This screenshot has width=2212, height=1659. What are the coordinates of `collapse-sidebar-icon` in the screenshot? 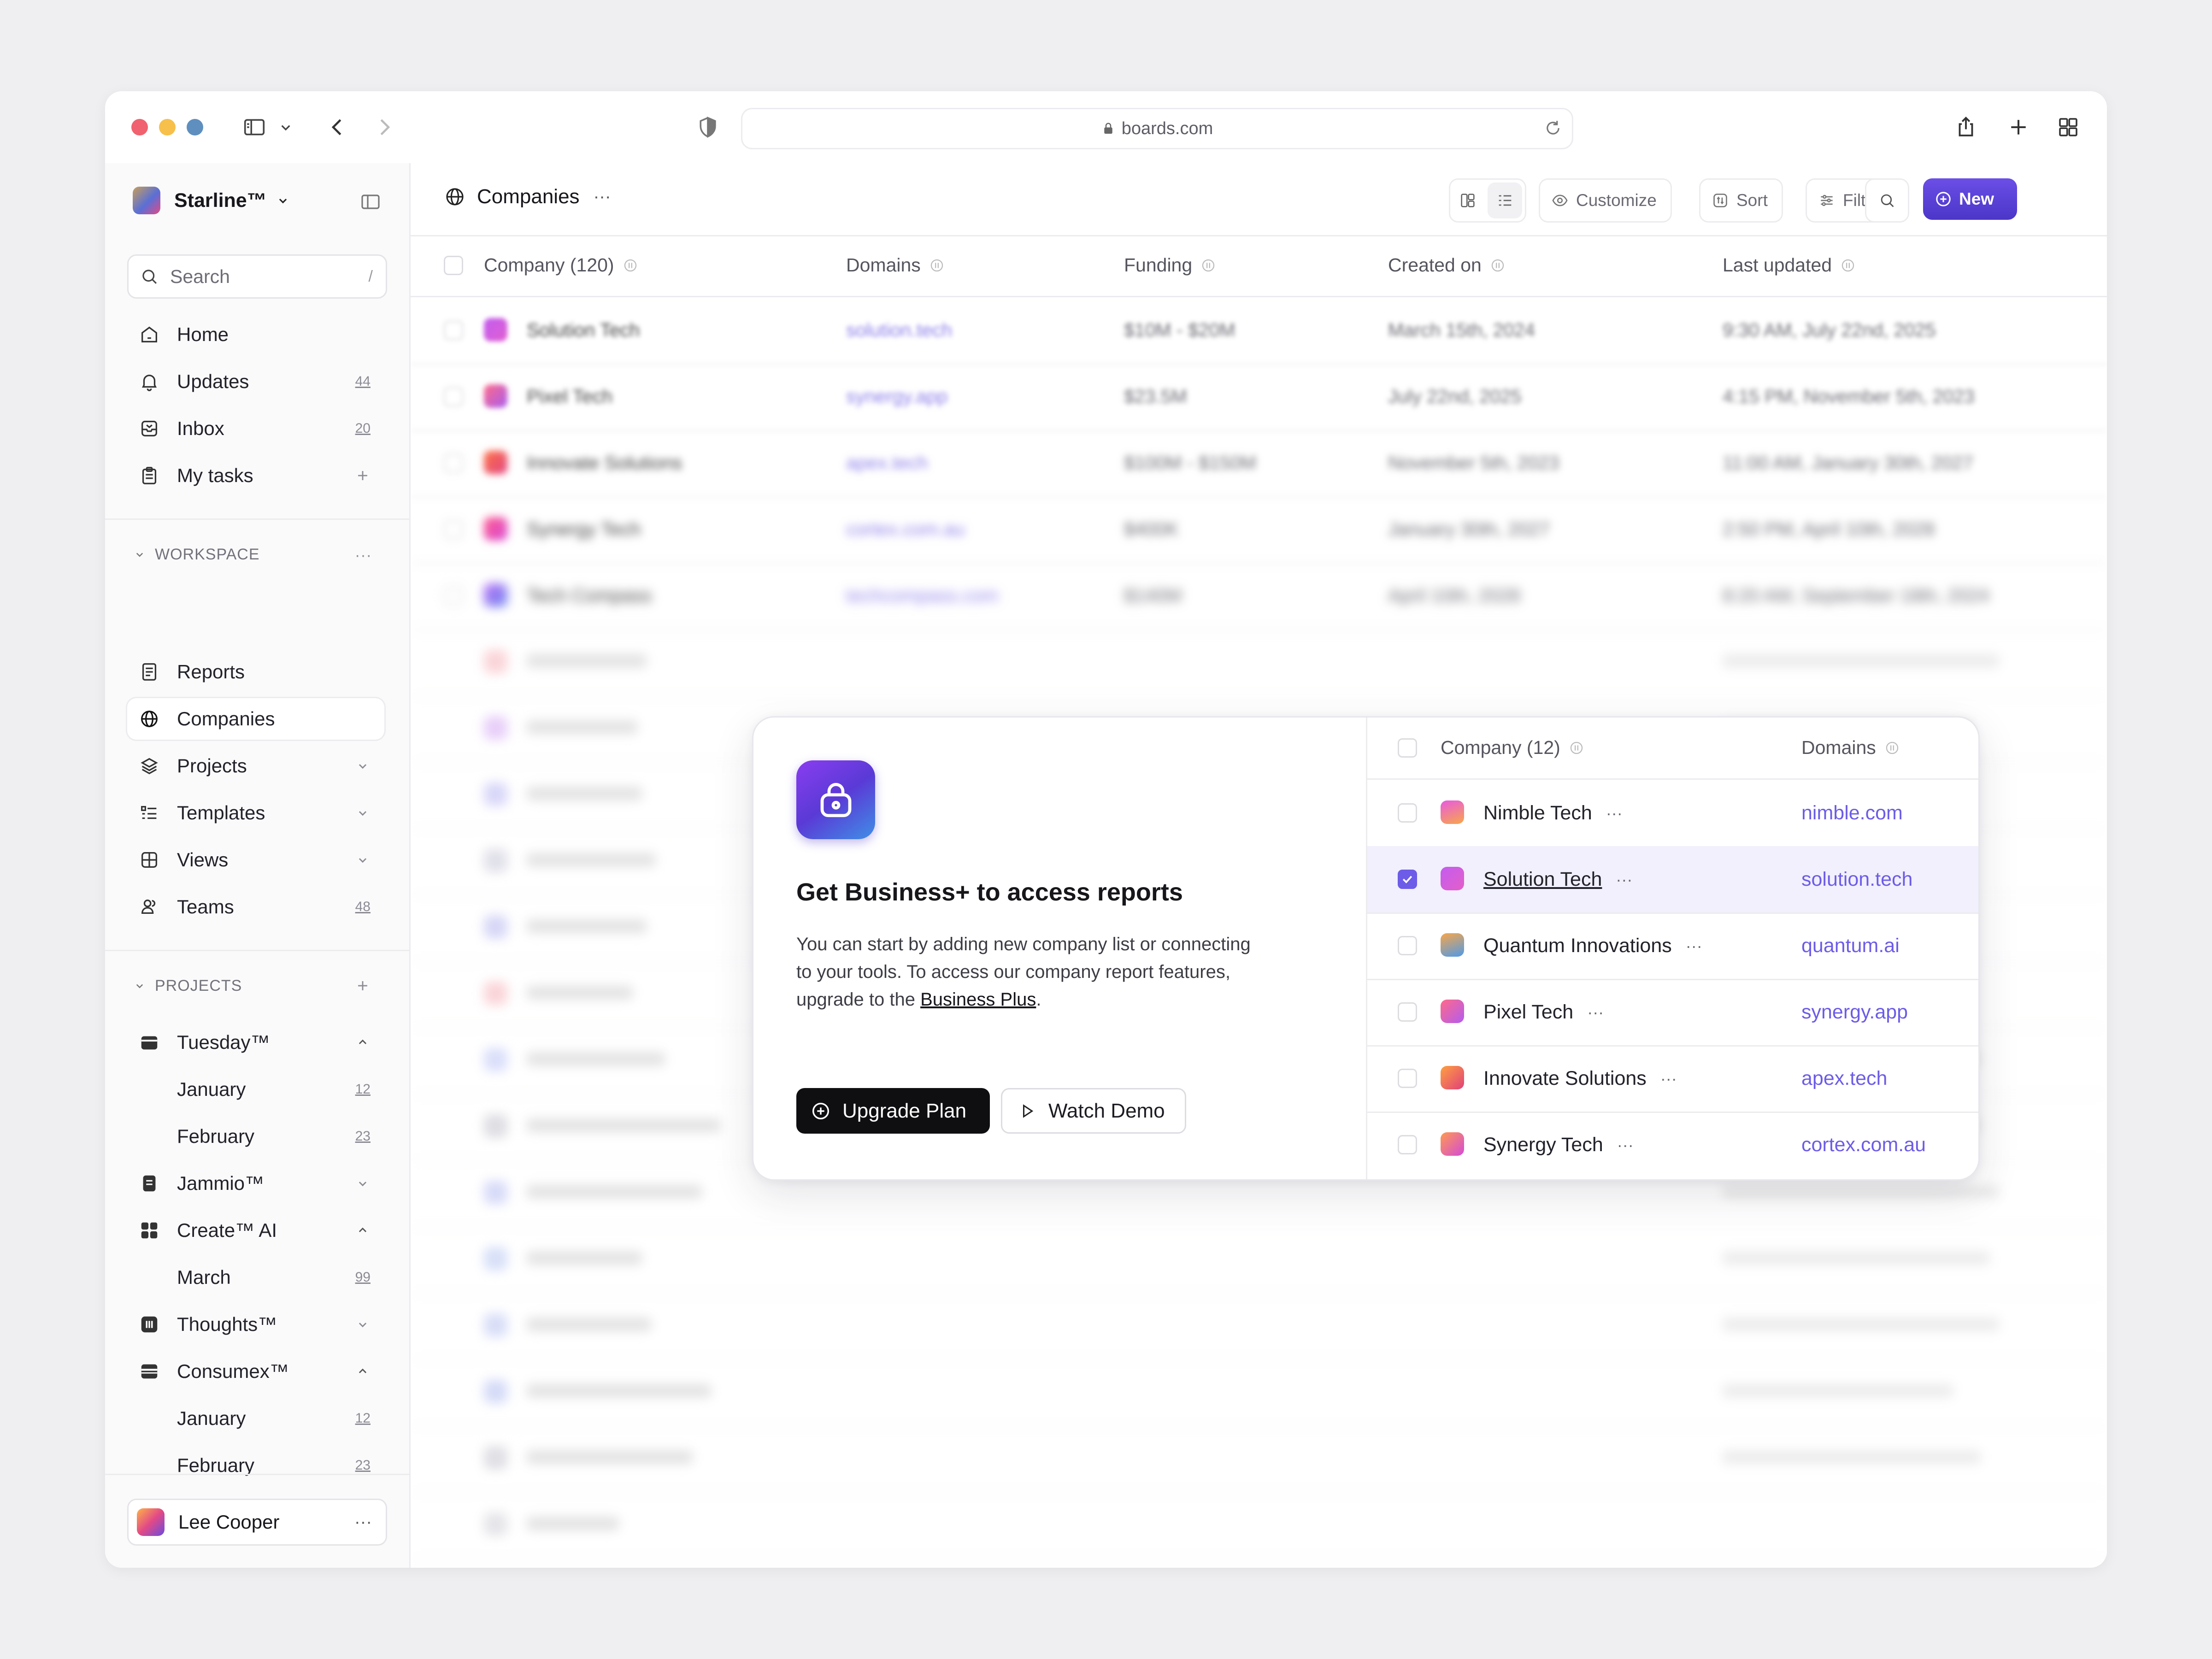 It's located at (370, 202).